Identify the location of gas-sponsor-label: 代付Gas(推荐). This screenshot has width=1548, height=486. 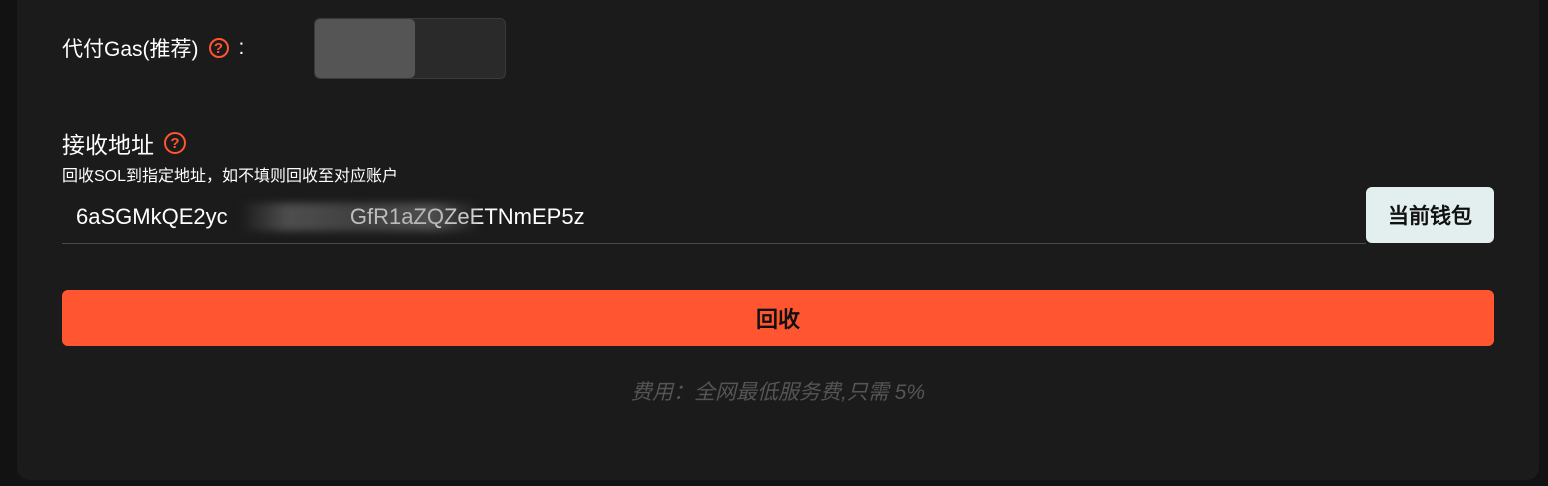
(130, 49).